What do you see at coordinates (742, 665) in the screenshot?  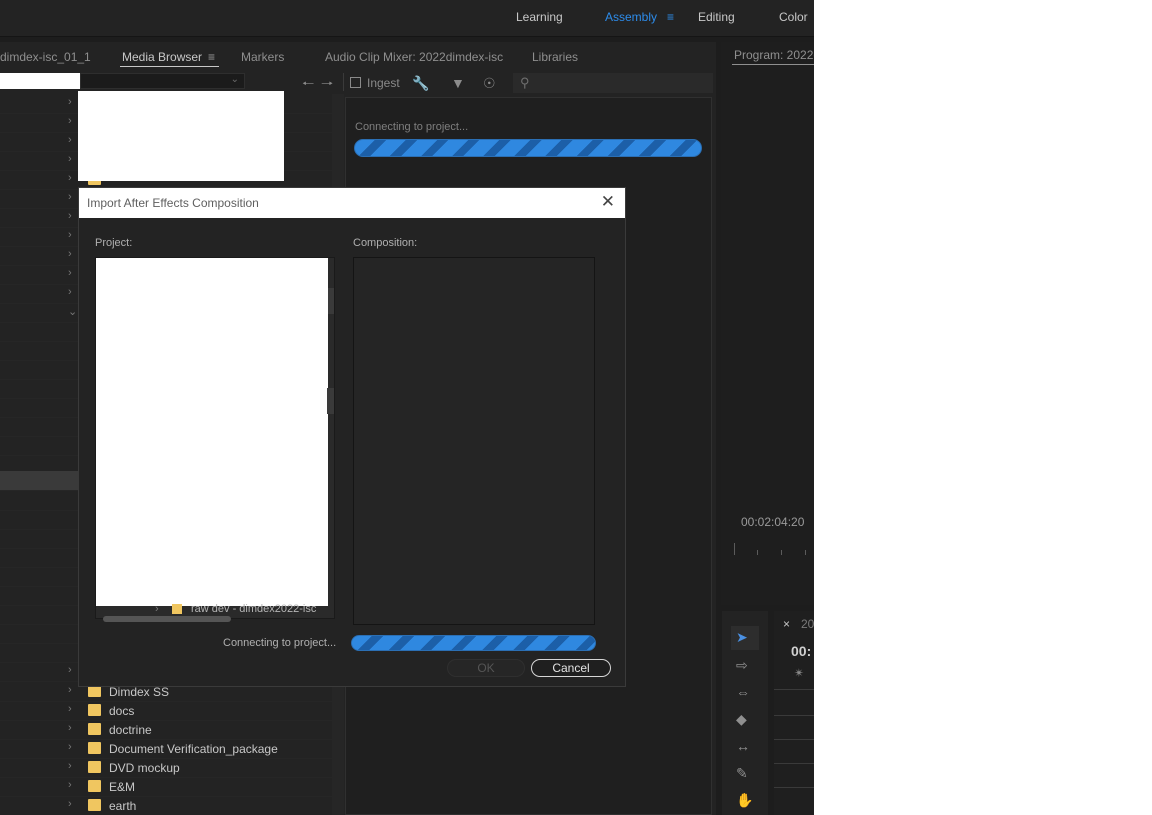 I see `track-select-tool-icon: ⇨` at bounding box center [742, 665].